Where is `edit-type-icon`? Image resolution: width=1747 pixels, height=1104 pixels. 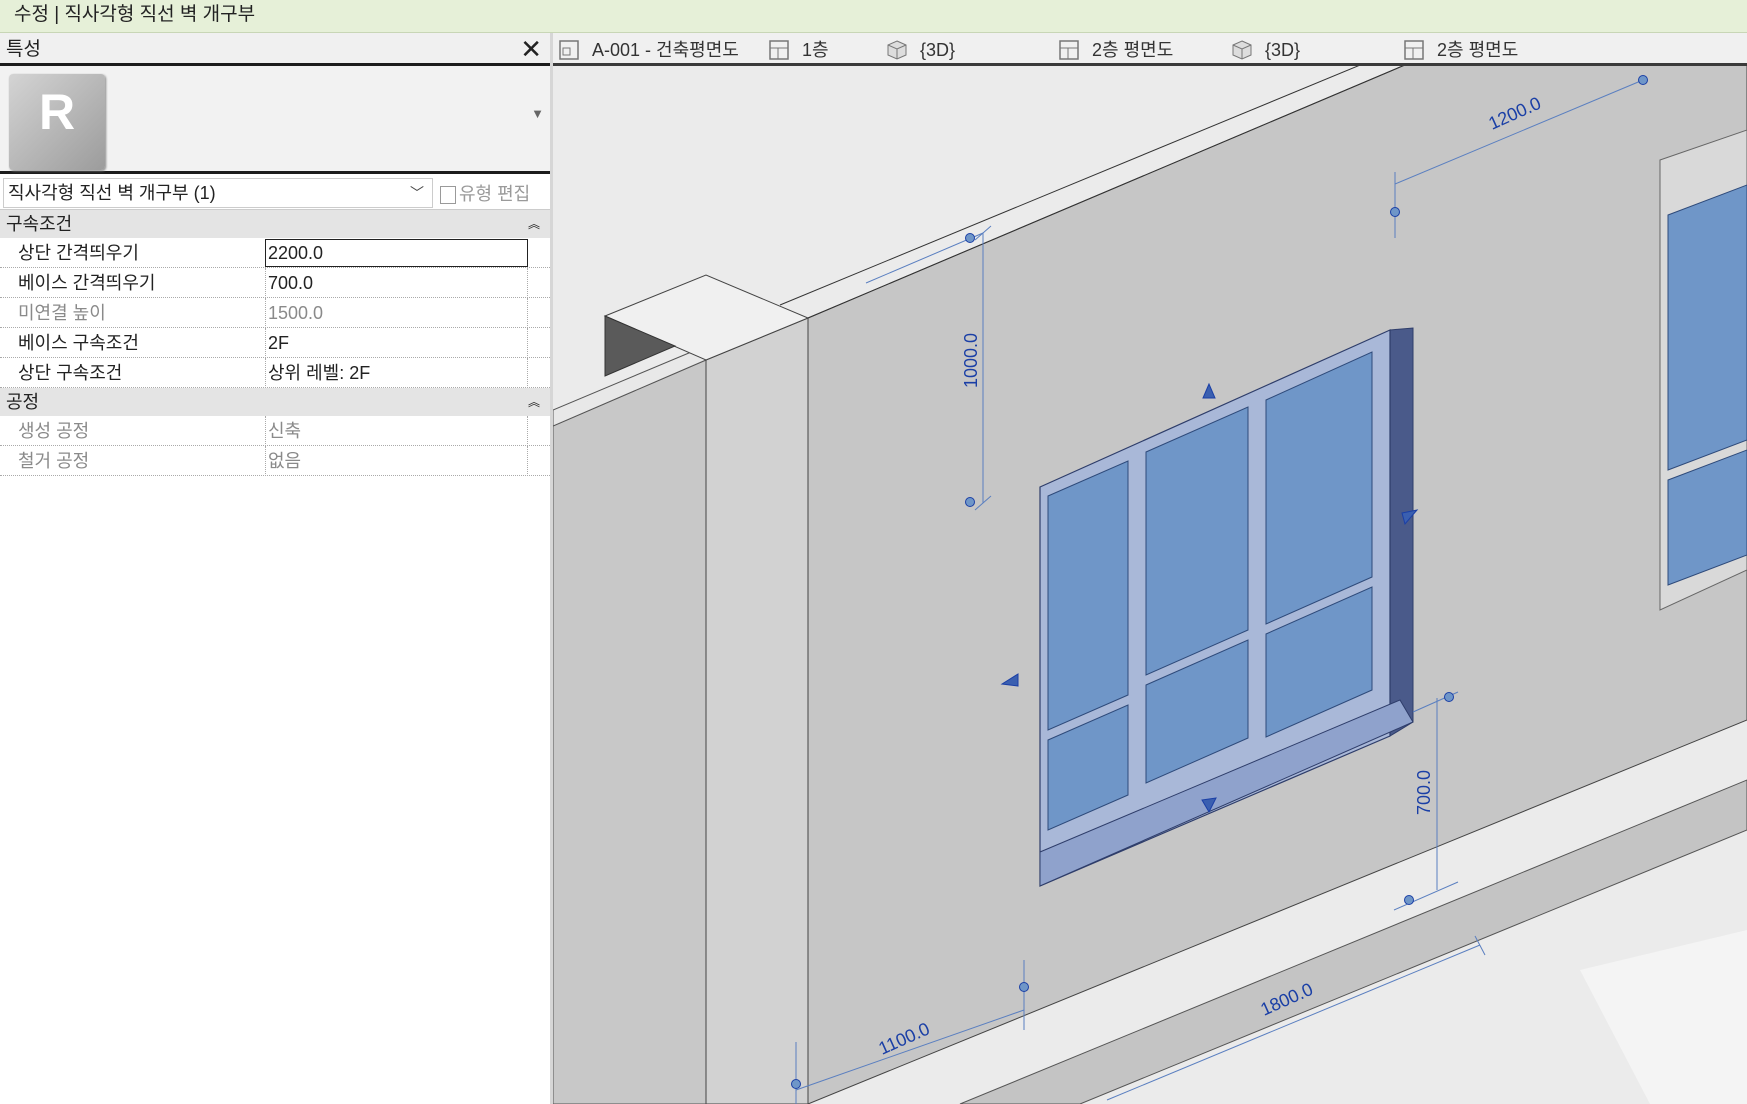
edit-type-icon is located at coordinates (448, 195).